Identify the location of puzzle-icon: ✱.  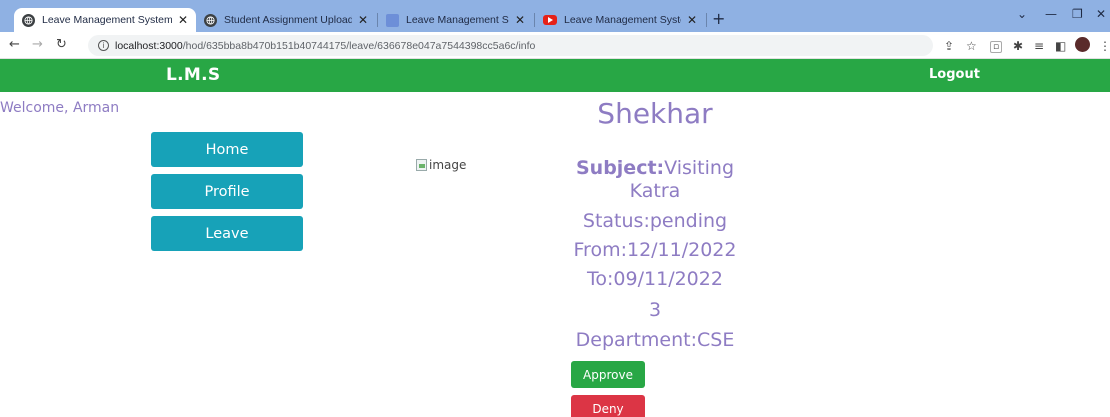
(1018, 46).